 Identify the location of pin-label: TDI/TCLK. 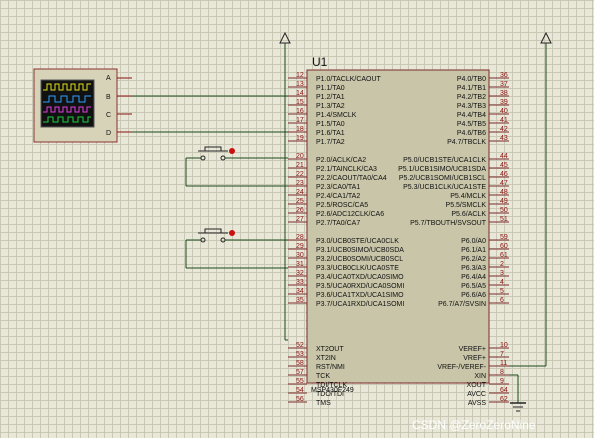
(331, 385).